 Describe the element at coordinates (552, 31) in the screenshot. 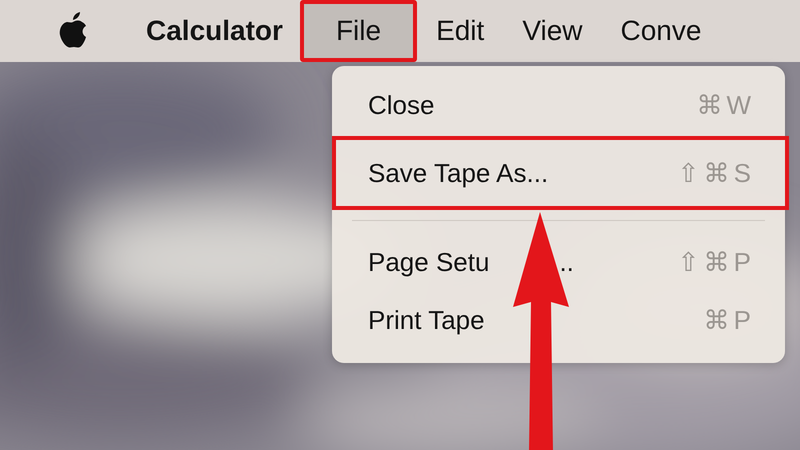

I see `menu-title: View` at that location.